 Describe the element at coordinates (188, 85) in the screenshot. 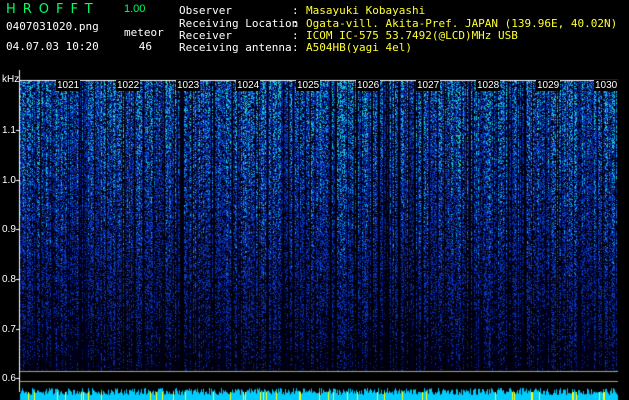

I see `x-tick: 1023` at that location.